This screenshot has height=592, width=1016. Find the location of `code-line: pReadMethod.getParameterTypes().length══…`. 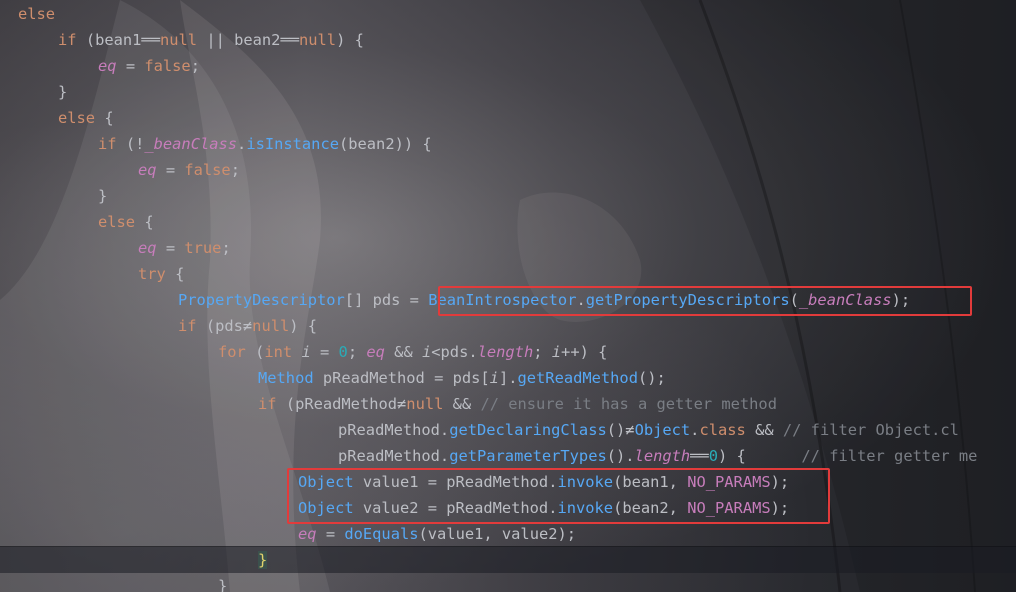

code-line: pReadMethod.getParameterTypes().length══… is located at coordinates (657, 456).